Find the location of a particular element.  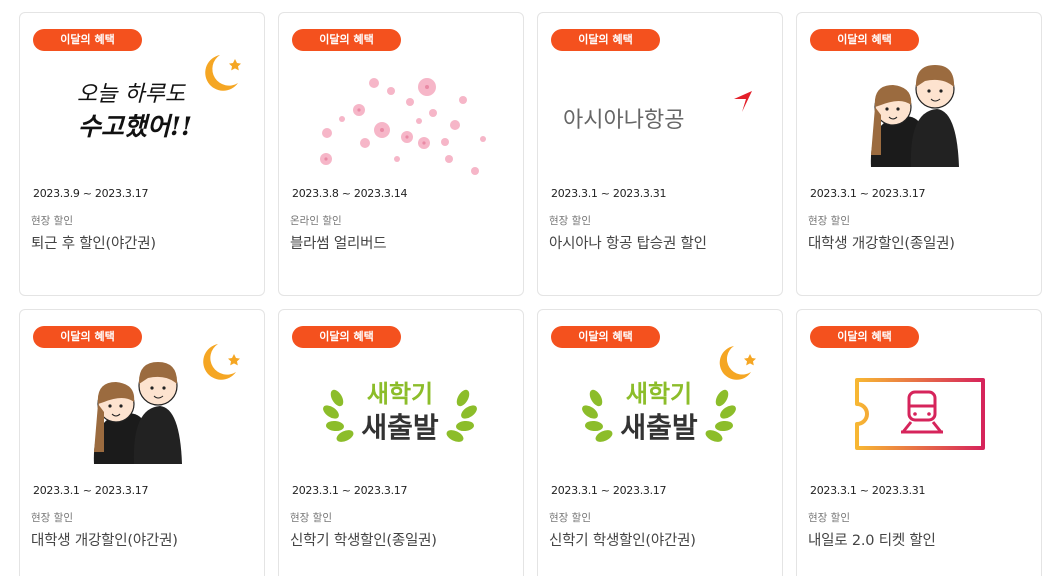

asiana-logo: 아시아나항공 is located at coordinates (657, 111).